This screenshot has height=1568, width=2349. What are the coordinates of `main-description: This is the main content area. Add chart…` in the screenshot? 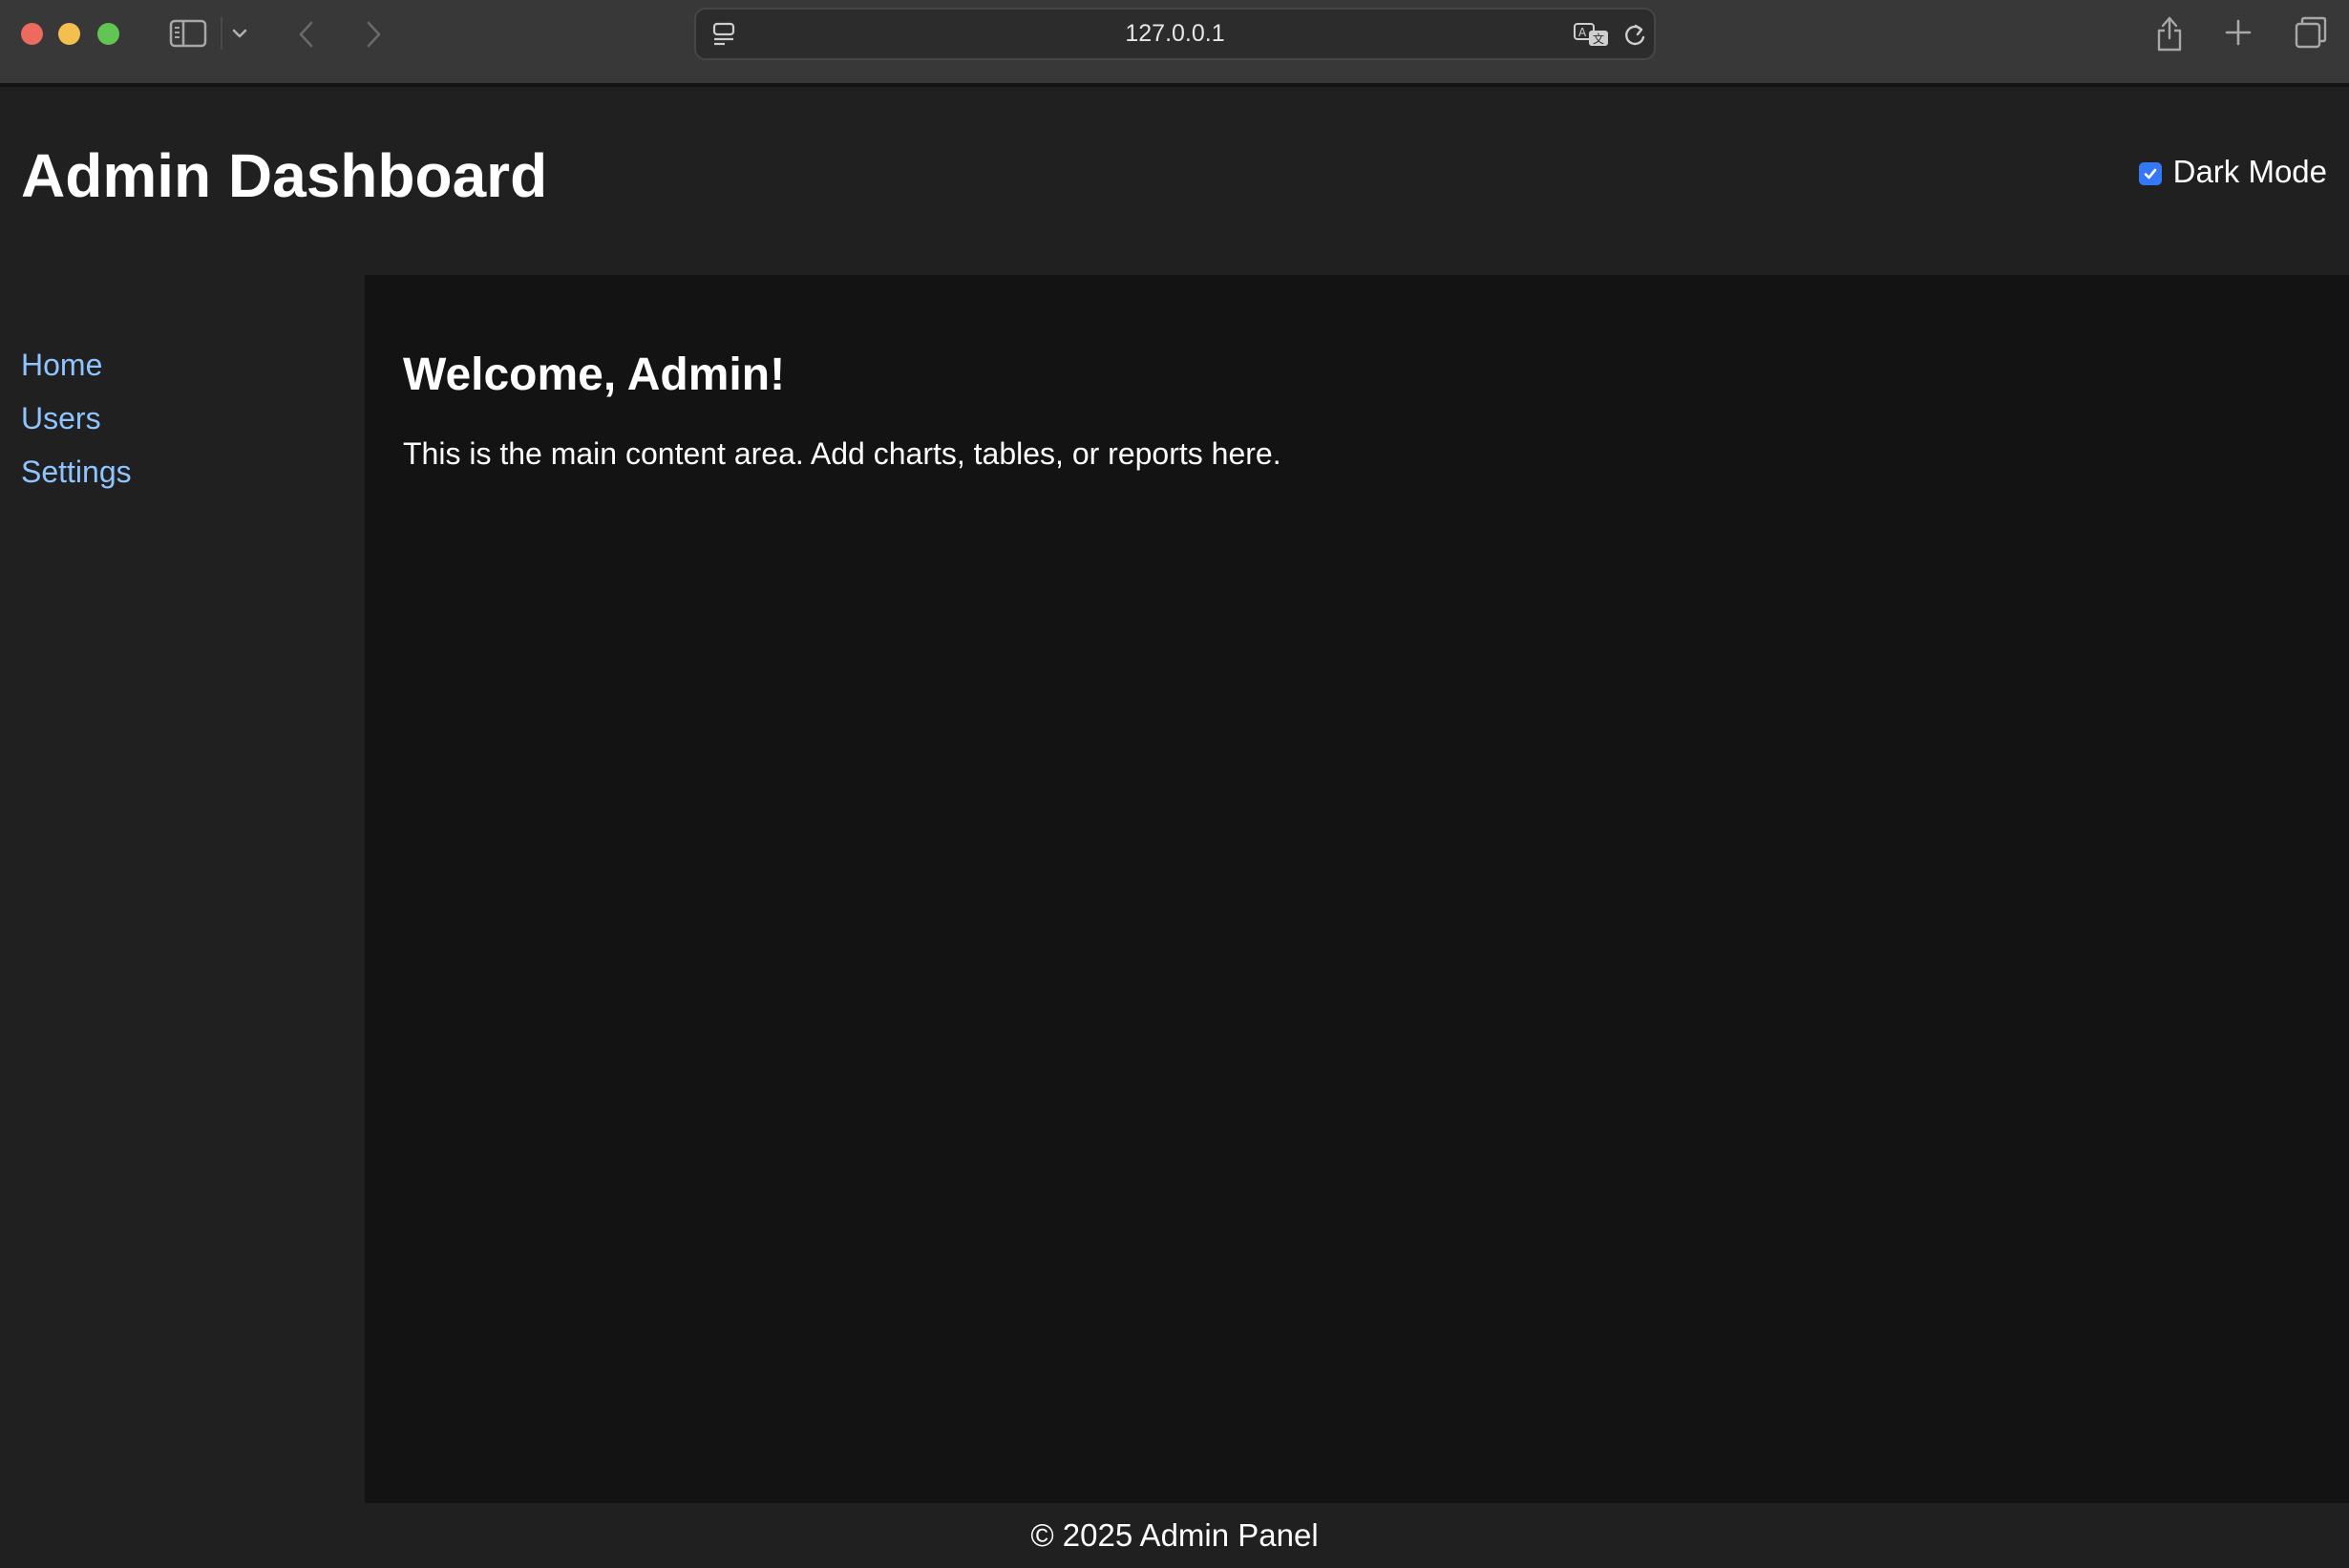 It's located at (842, 453).